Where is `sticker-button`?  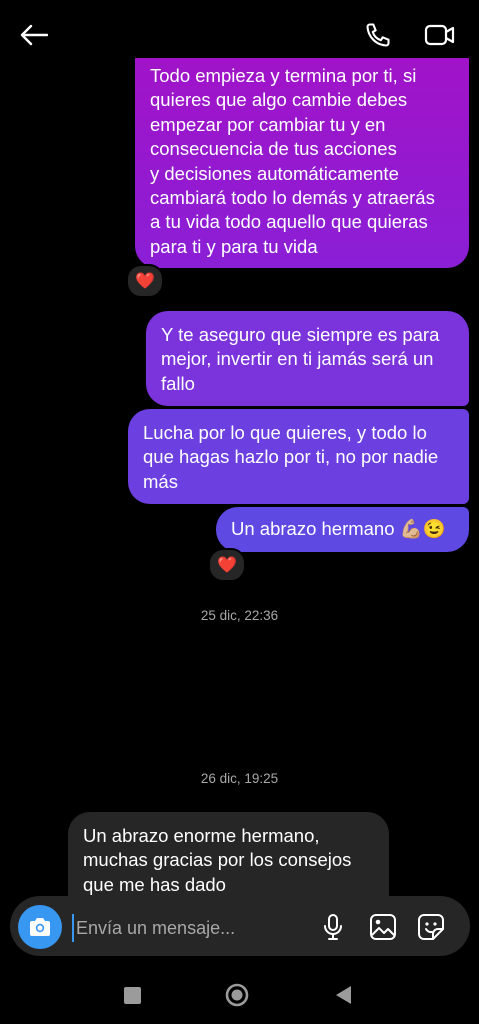 sticker-button is located at coordinates (431, 927).